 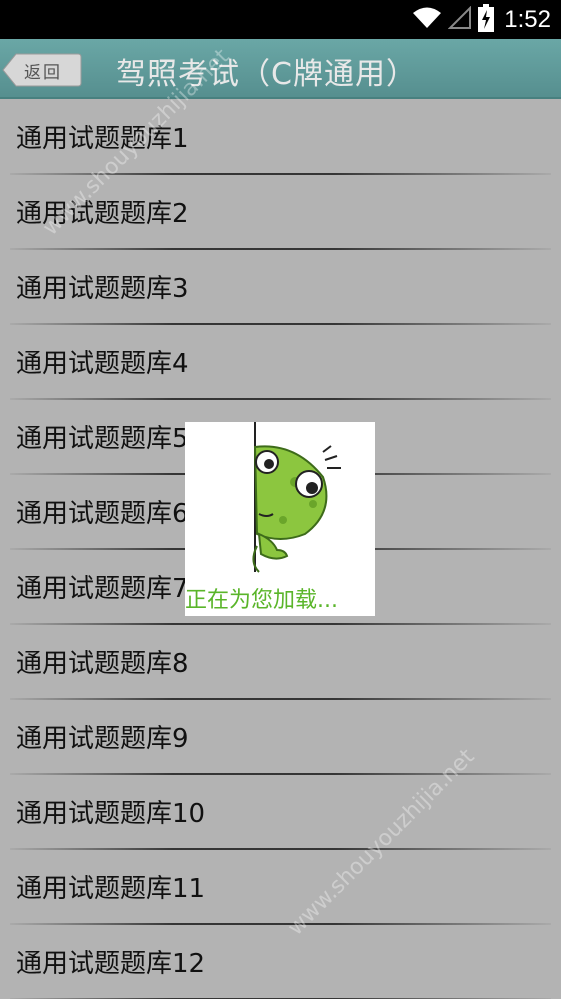 What do you see at coordinates (102, 139) in the screenshot?
I see `list-item-label: 通用试题题库1` at bounding box center [102, 139].